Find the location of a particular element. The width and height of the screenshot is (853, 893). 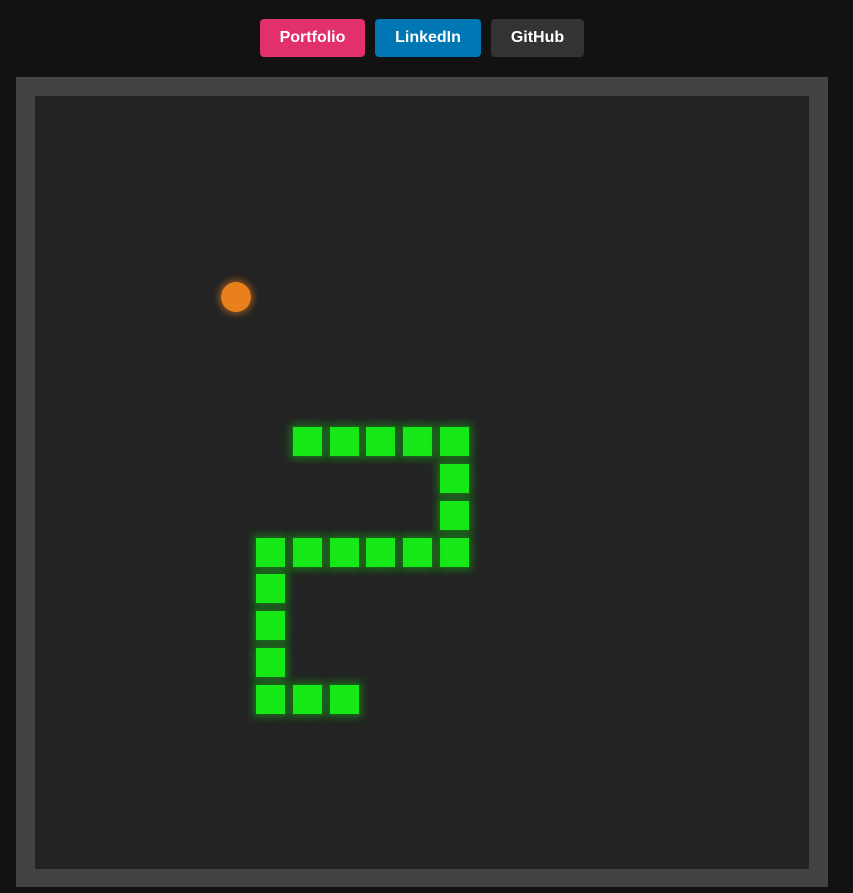

top-nav: Portfolio LinkedIn GitHub is located at coordinates (426, 35).